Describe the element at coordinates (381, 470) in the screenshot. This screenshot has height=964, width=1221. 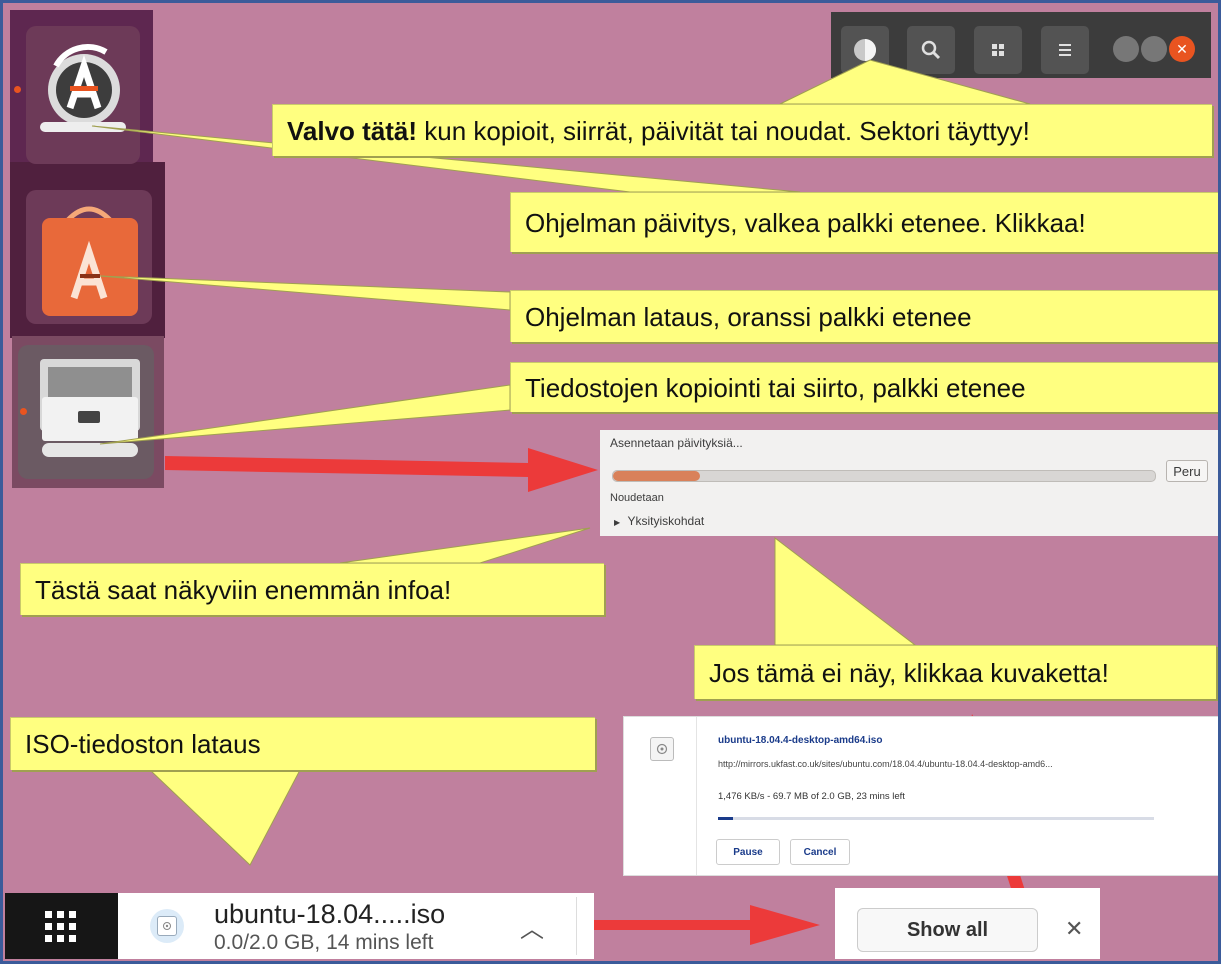
I see `red-arrow` at that location.